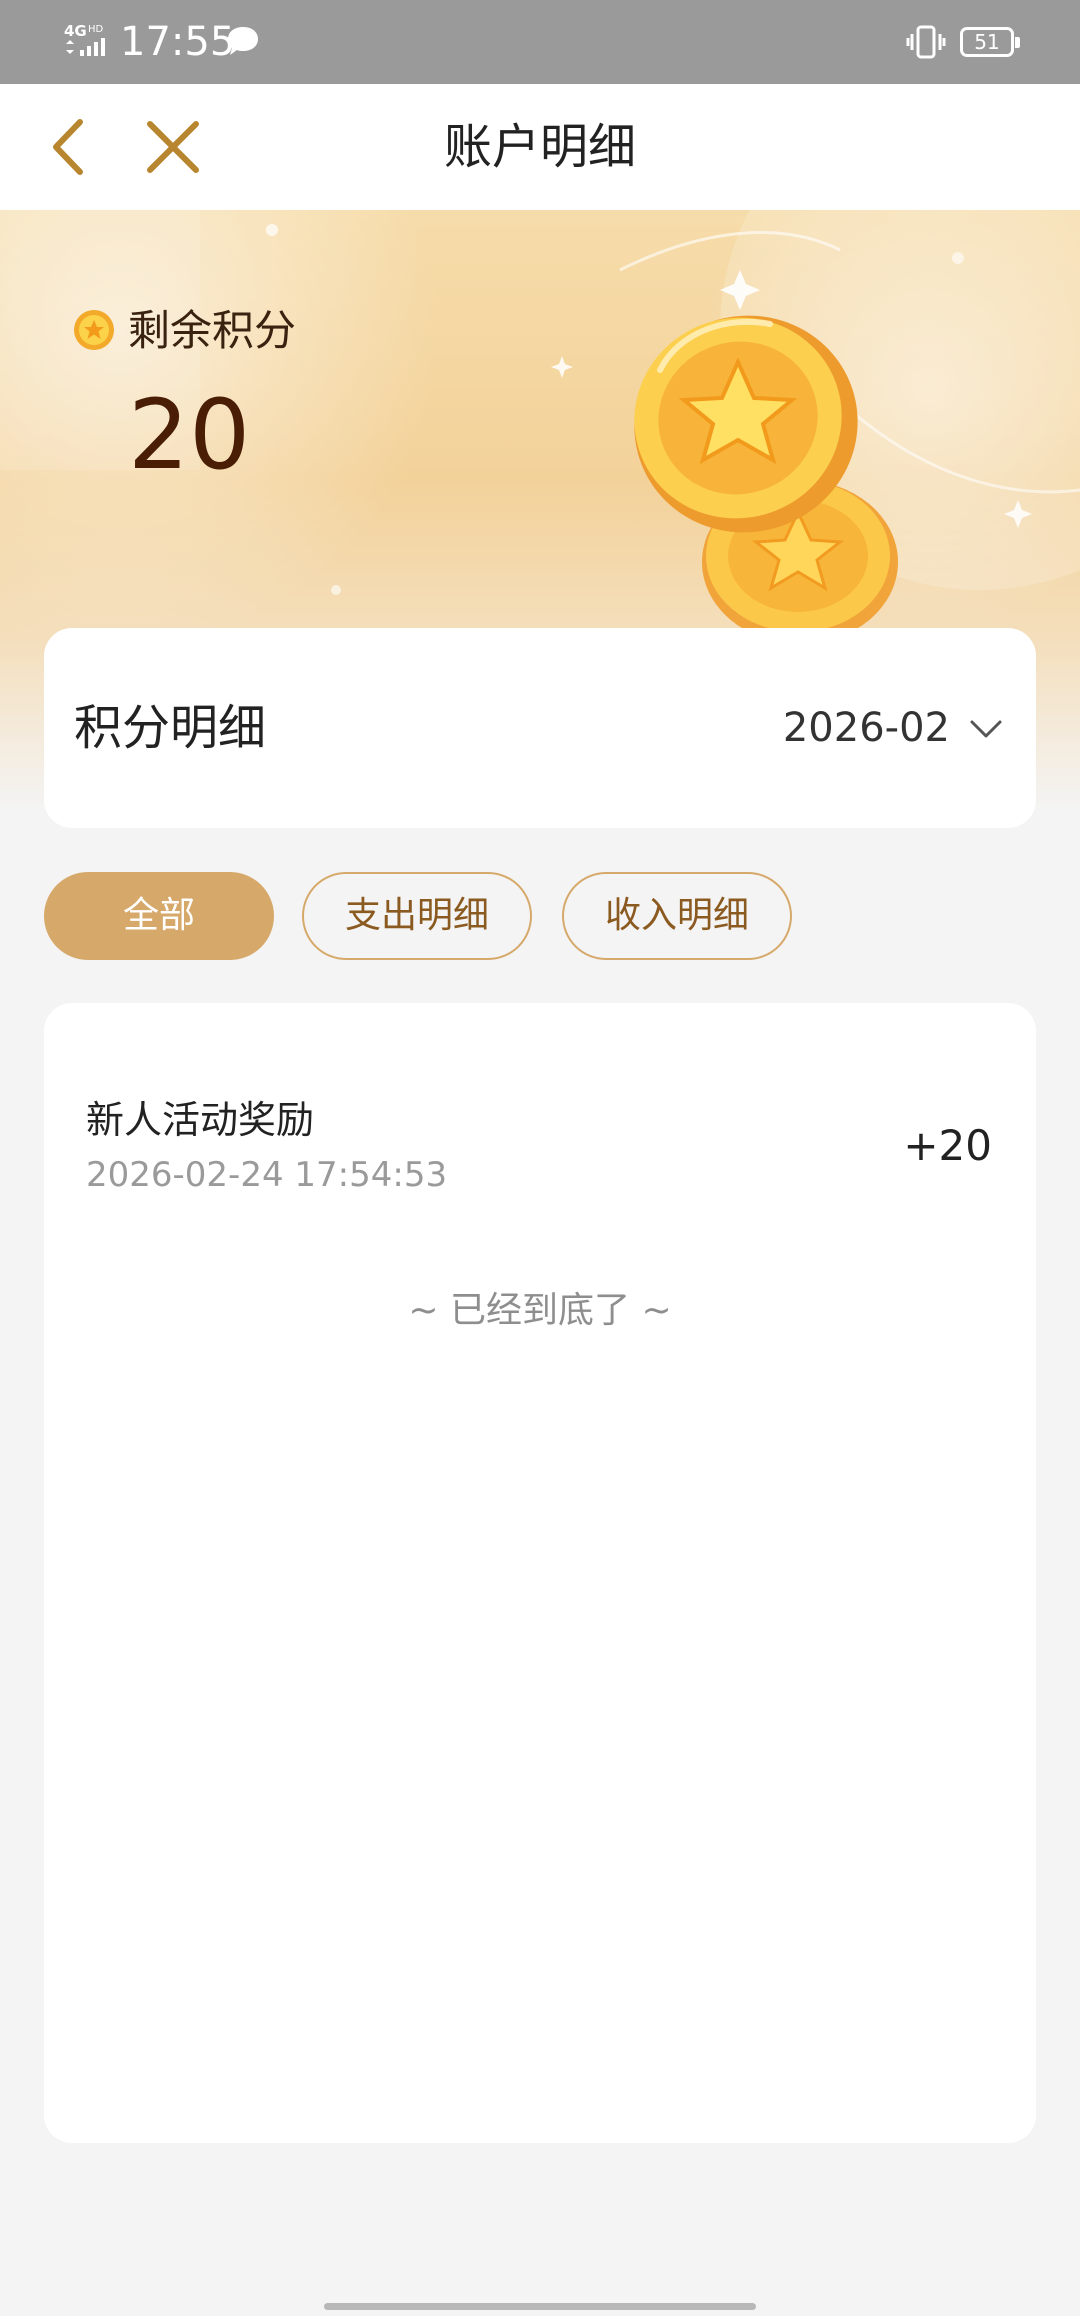 This screenshot has width=1080, height=2316. Describe the element at coordinates (212, 330) in the screenshot. I see `points-label: 剩余积分` at that location.